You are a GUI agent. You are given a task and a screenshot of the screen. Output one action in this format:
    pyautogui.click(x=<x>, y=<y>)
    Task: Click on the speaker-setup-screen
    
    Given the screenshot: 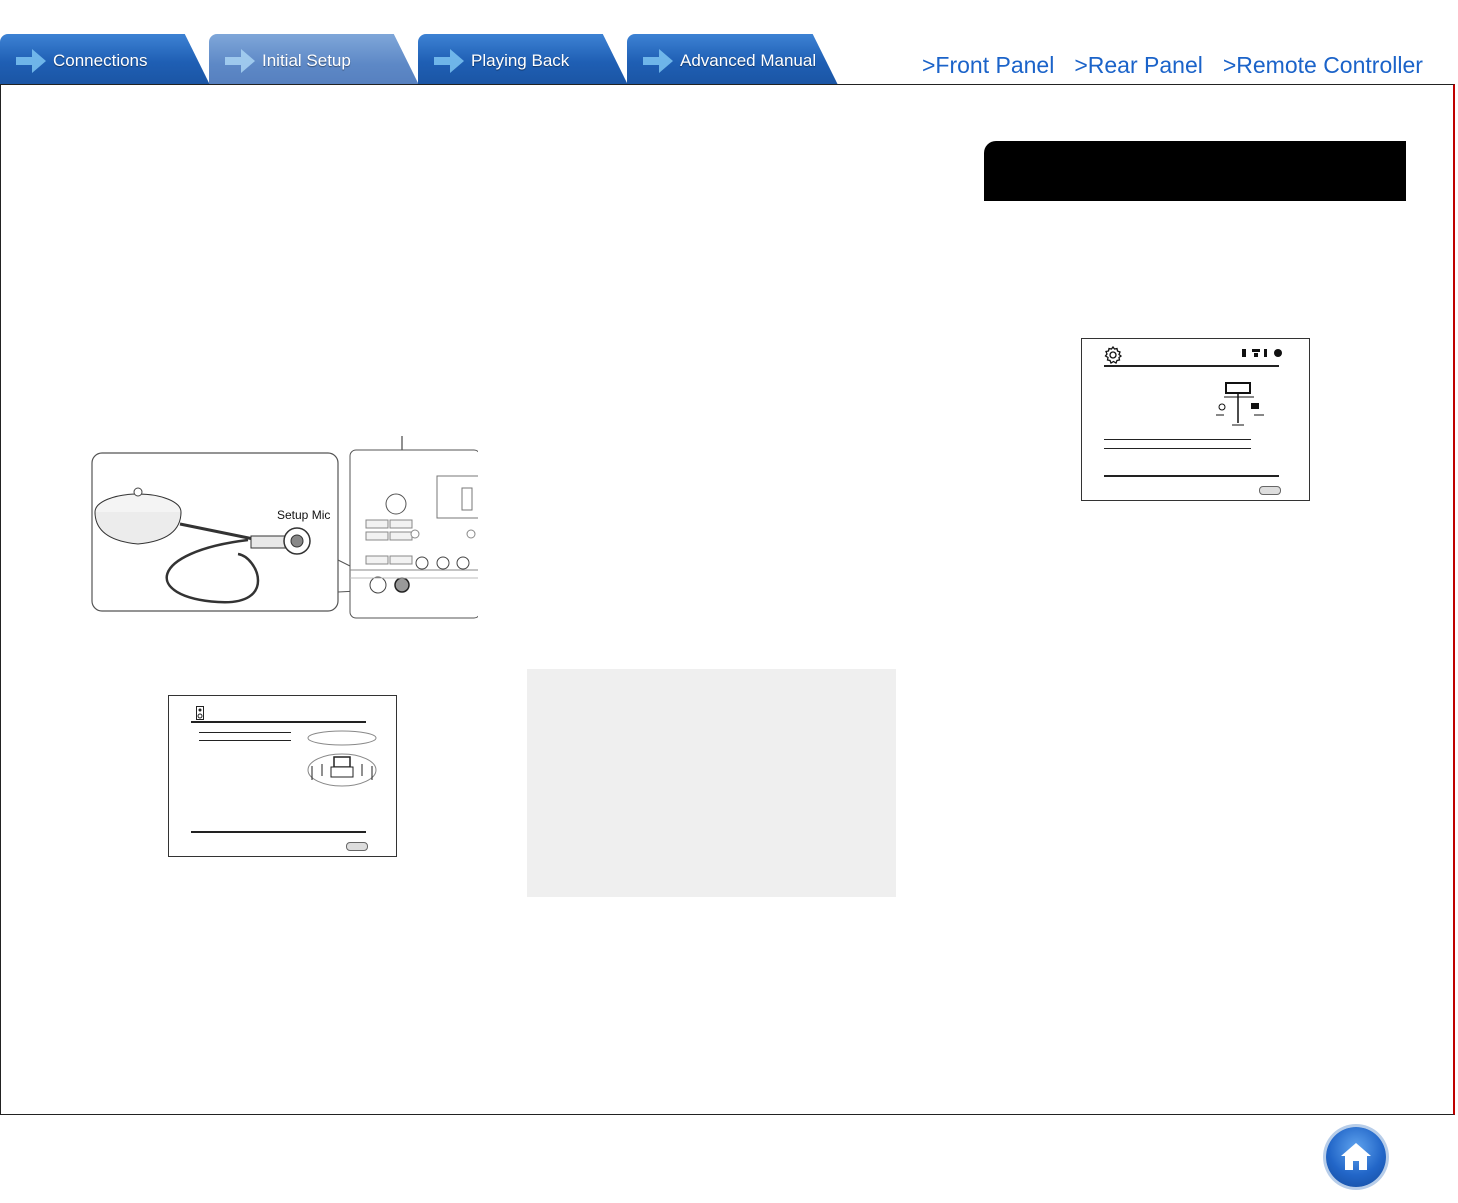 What is the action you would take?
    pyautogui.click(x=282, y=776)
    